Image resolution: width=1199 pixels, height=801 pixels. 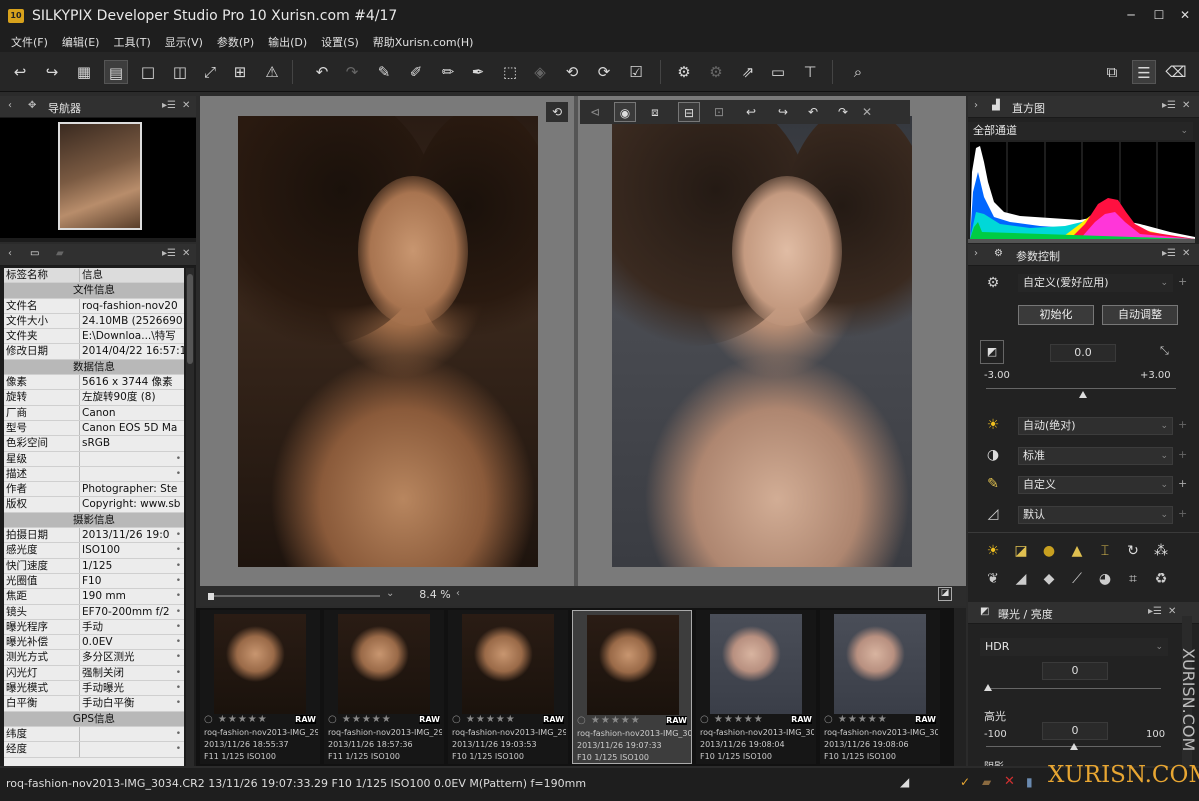 I want to click on fit-window-icon: ◪, so click(x=945, y=594).